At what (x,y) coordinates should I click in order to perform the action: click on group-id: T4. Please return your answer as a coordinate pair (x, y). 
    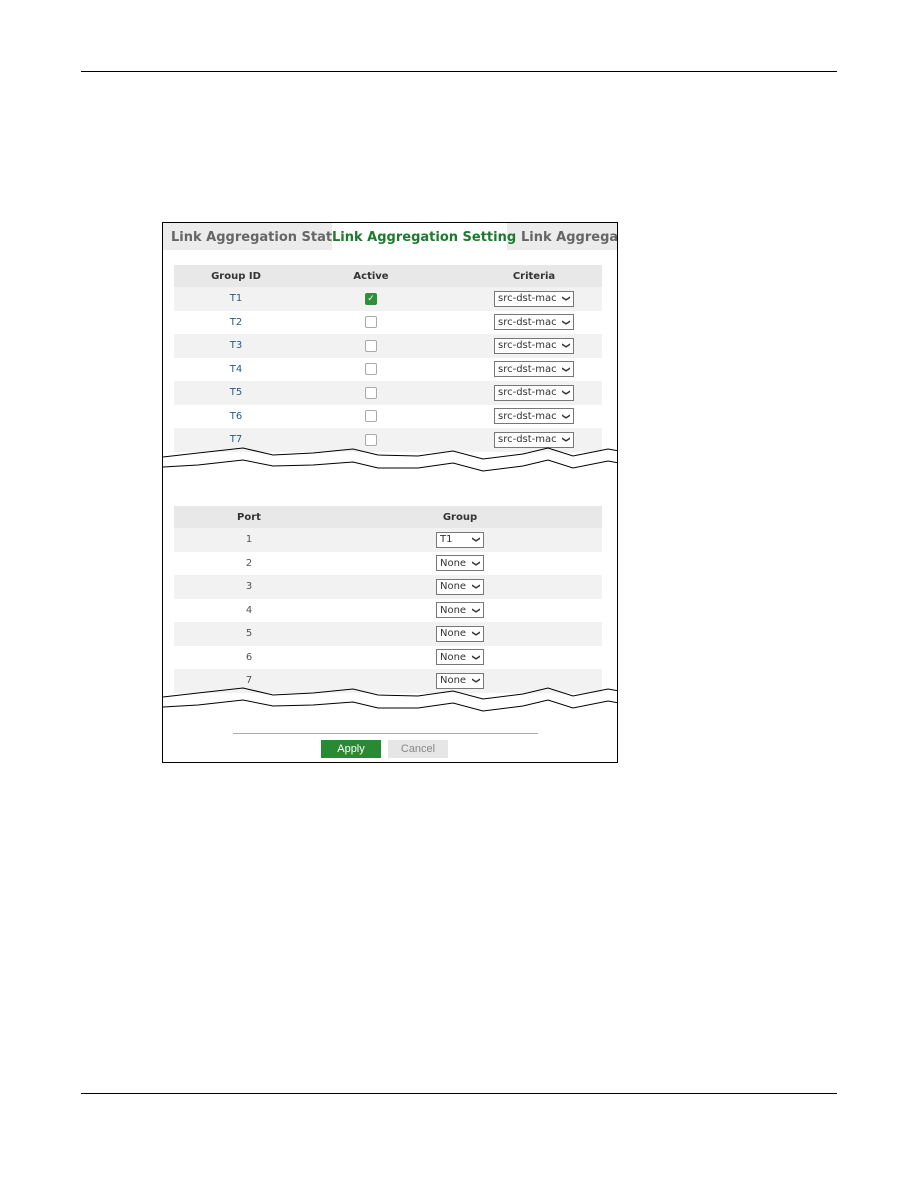
    Looking at the image, I should click on (236, 369).